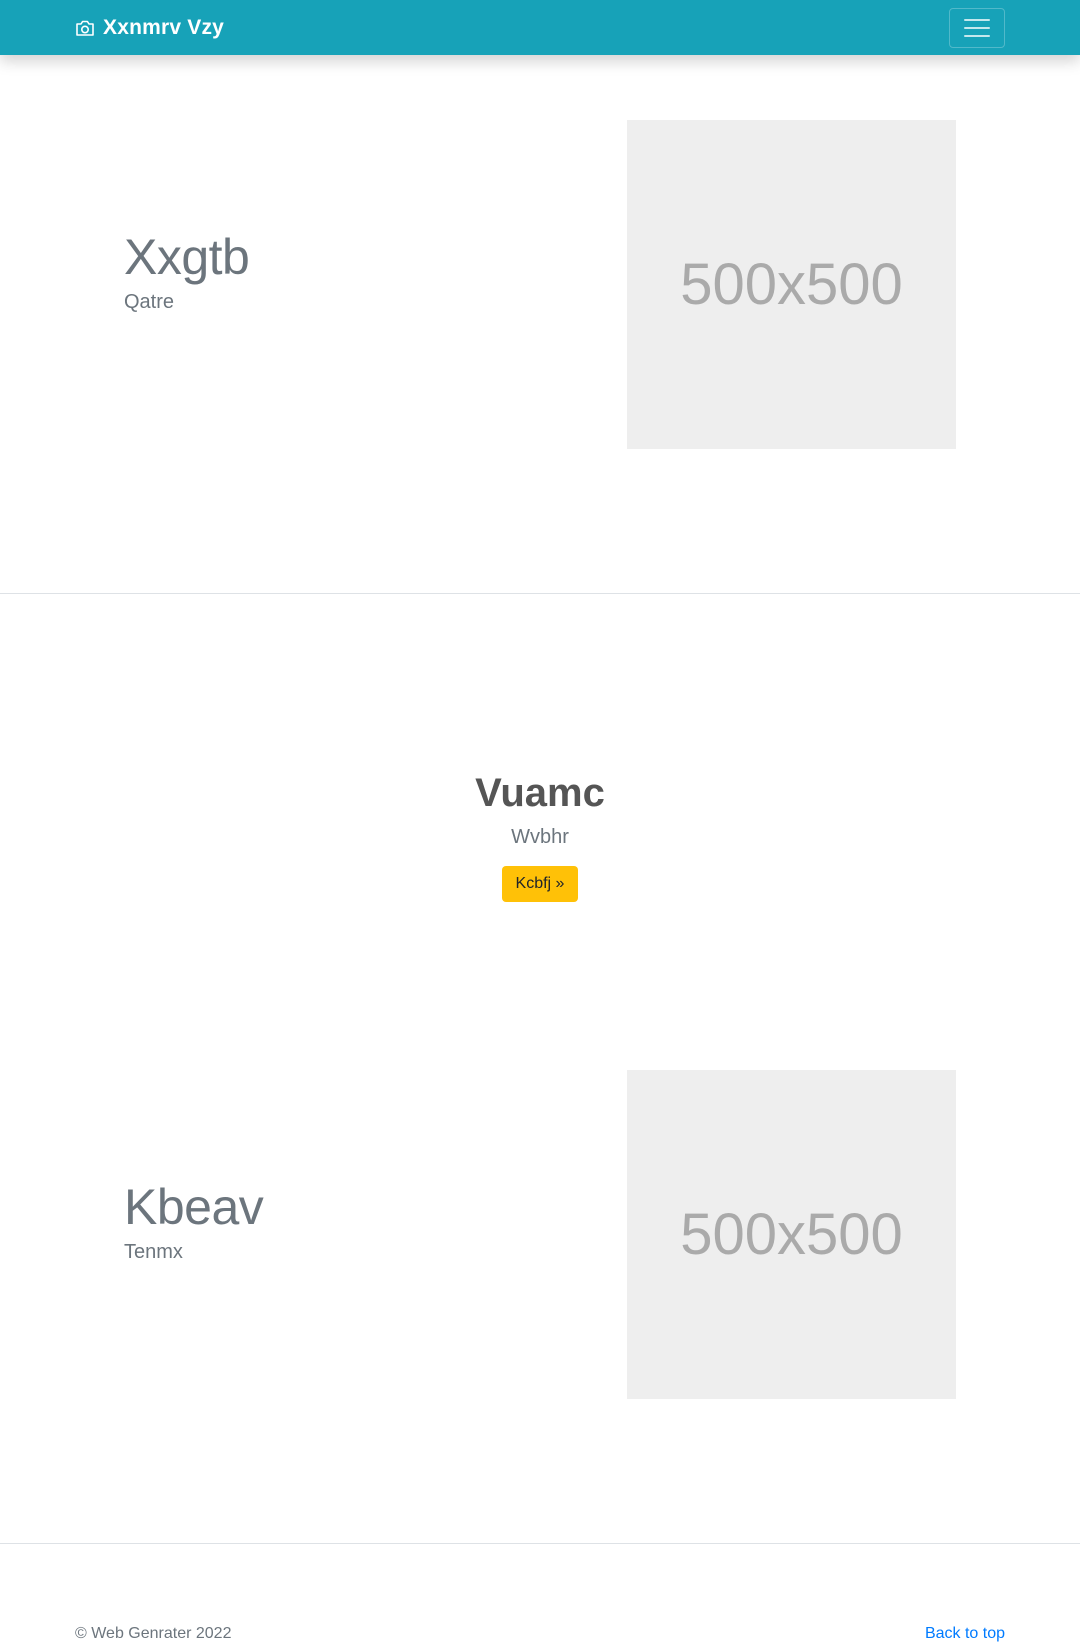  What do you see at coordinates (153, 1633) in the screenshot?
I see `copyright-text: © Web Genrater 2022` at bounding box center [153, 1633].